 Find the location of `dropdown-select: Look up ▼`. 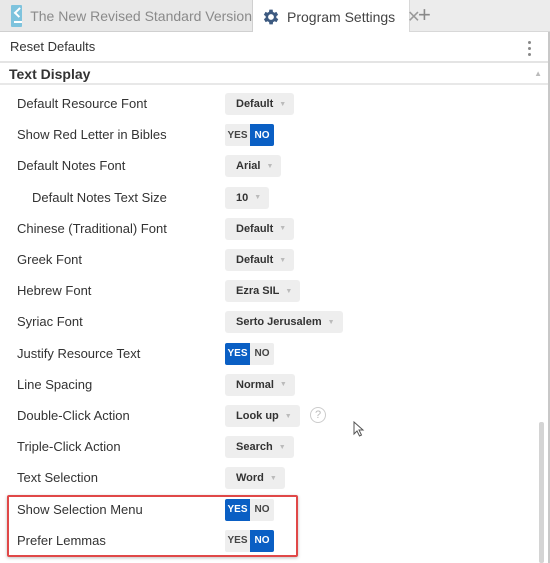

dropdown-select: Look up ▼ is located at coordinates (262, 416).